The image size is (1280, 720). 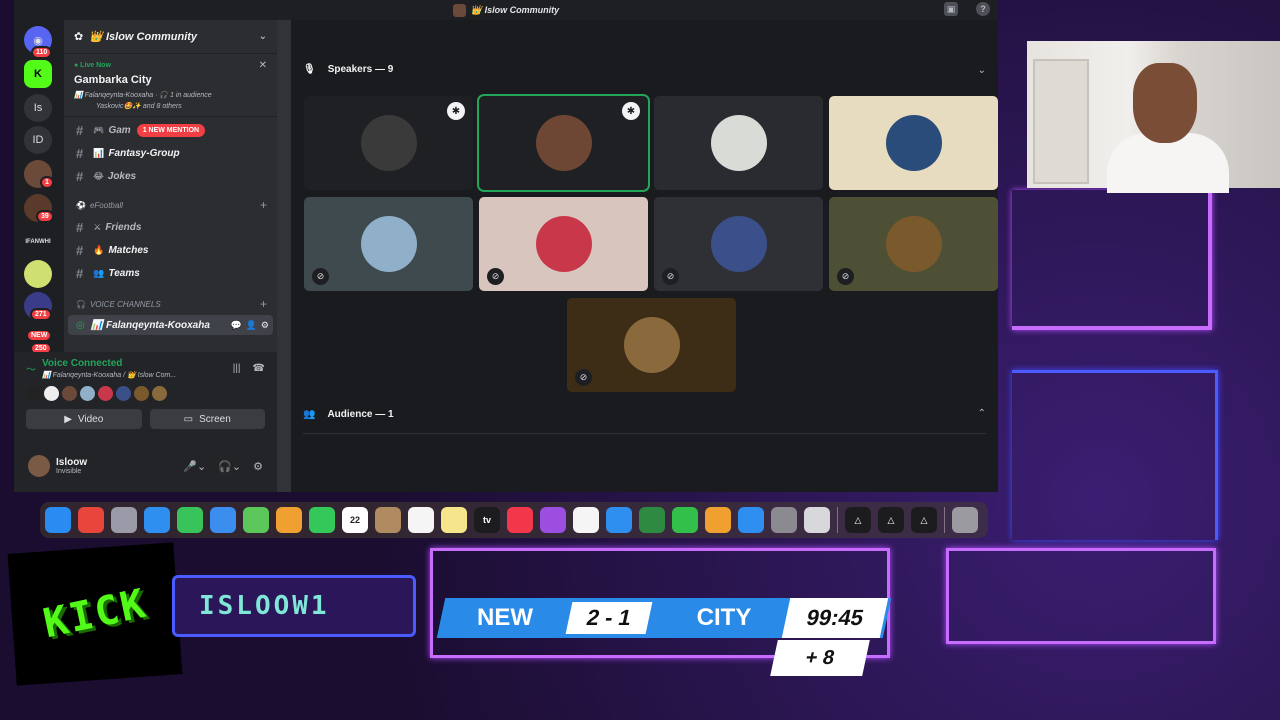 I want to click on channel-gam: # 🎮 Gam 1 NEW MENTION, so click(x=170, y=130).